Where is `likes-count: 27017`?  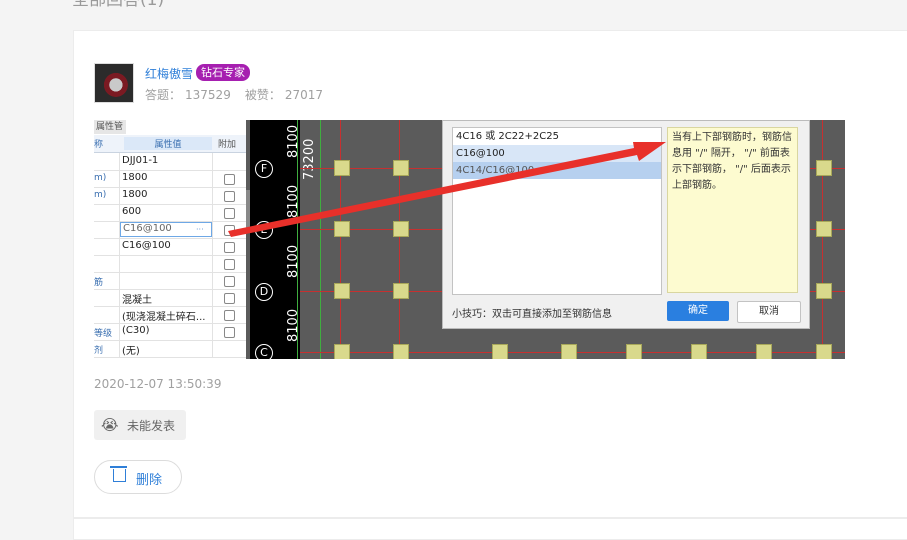 likes-count: 27017 is located at coordinates (304, 95).